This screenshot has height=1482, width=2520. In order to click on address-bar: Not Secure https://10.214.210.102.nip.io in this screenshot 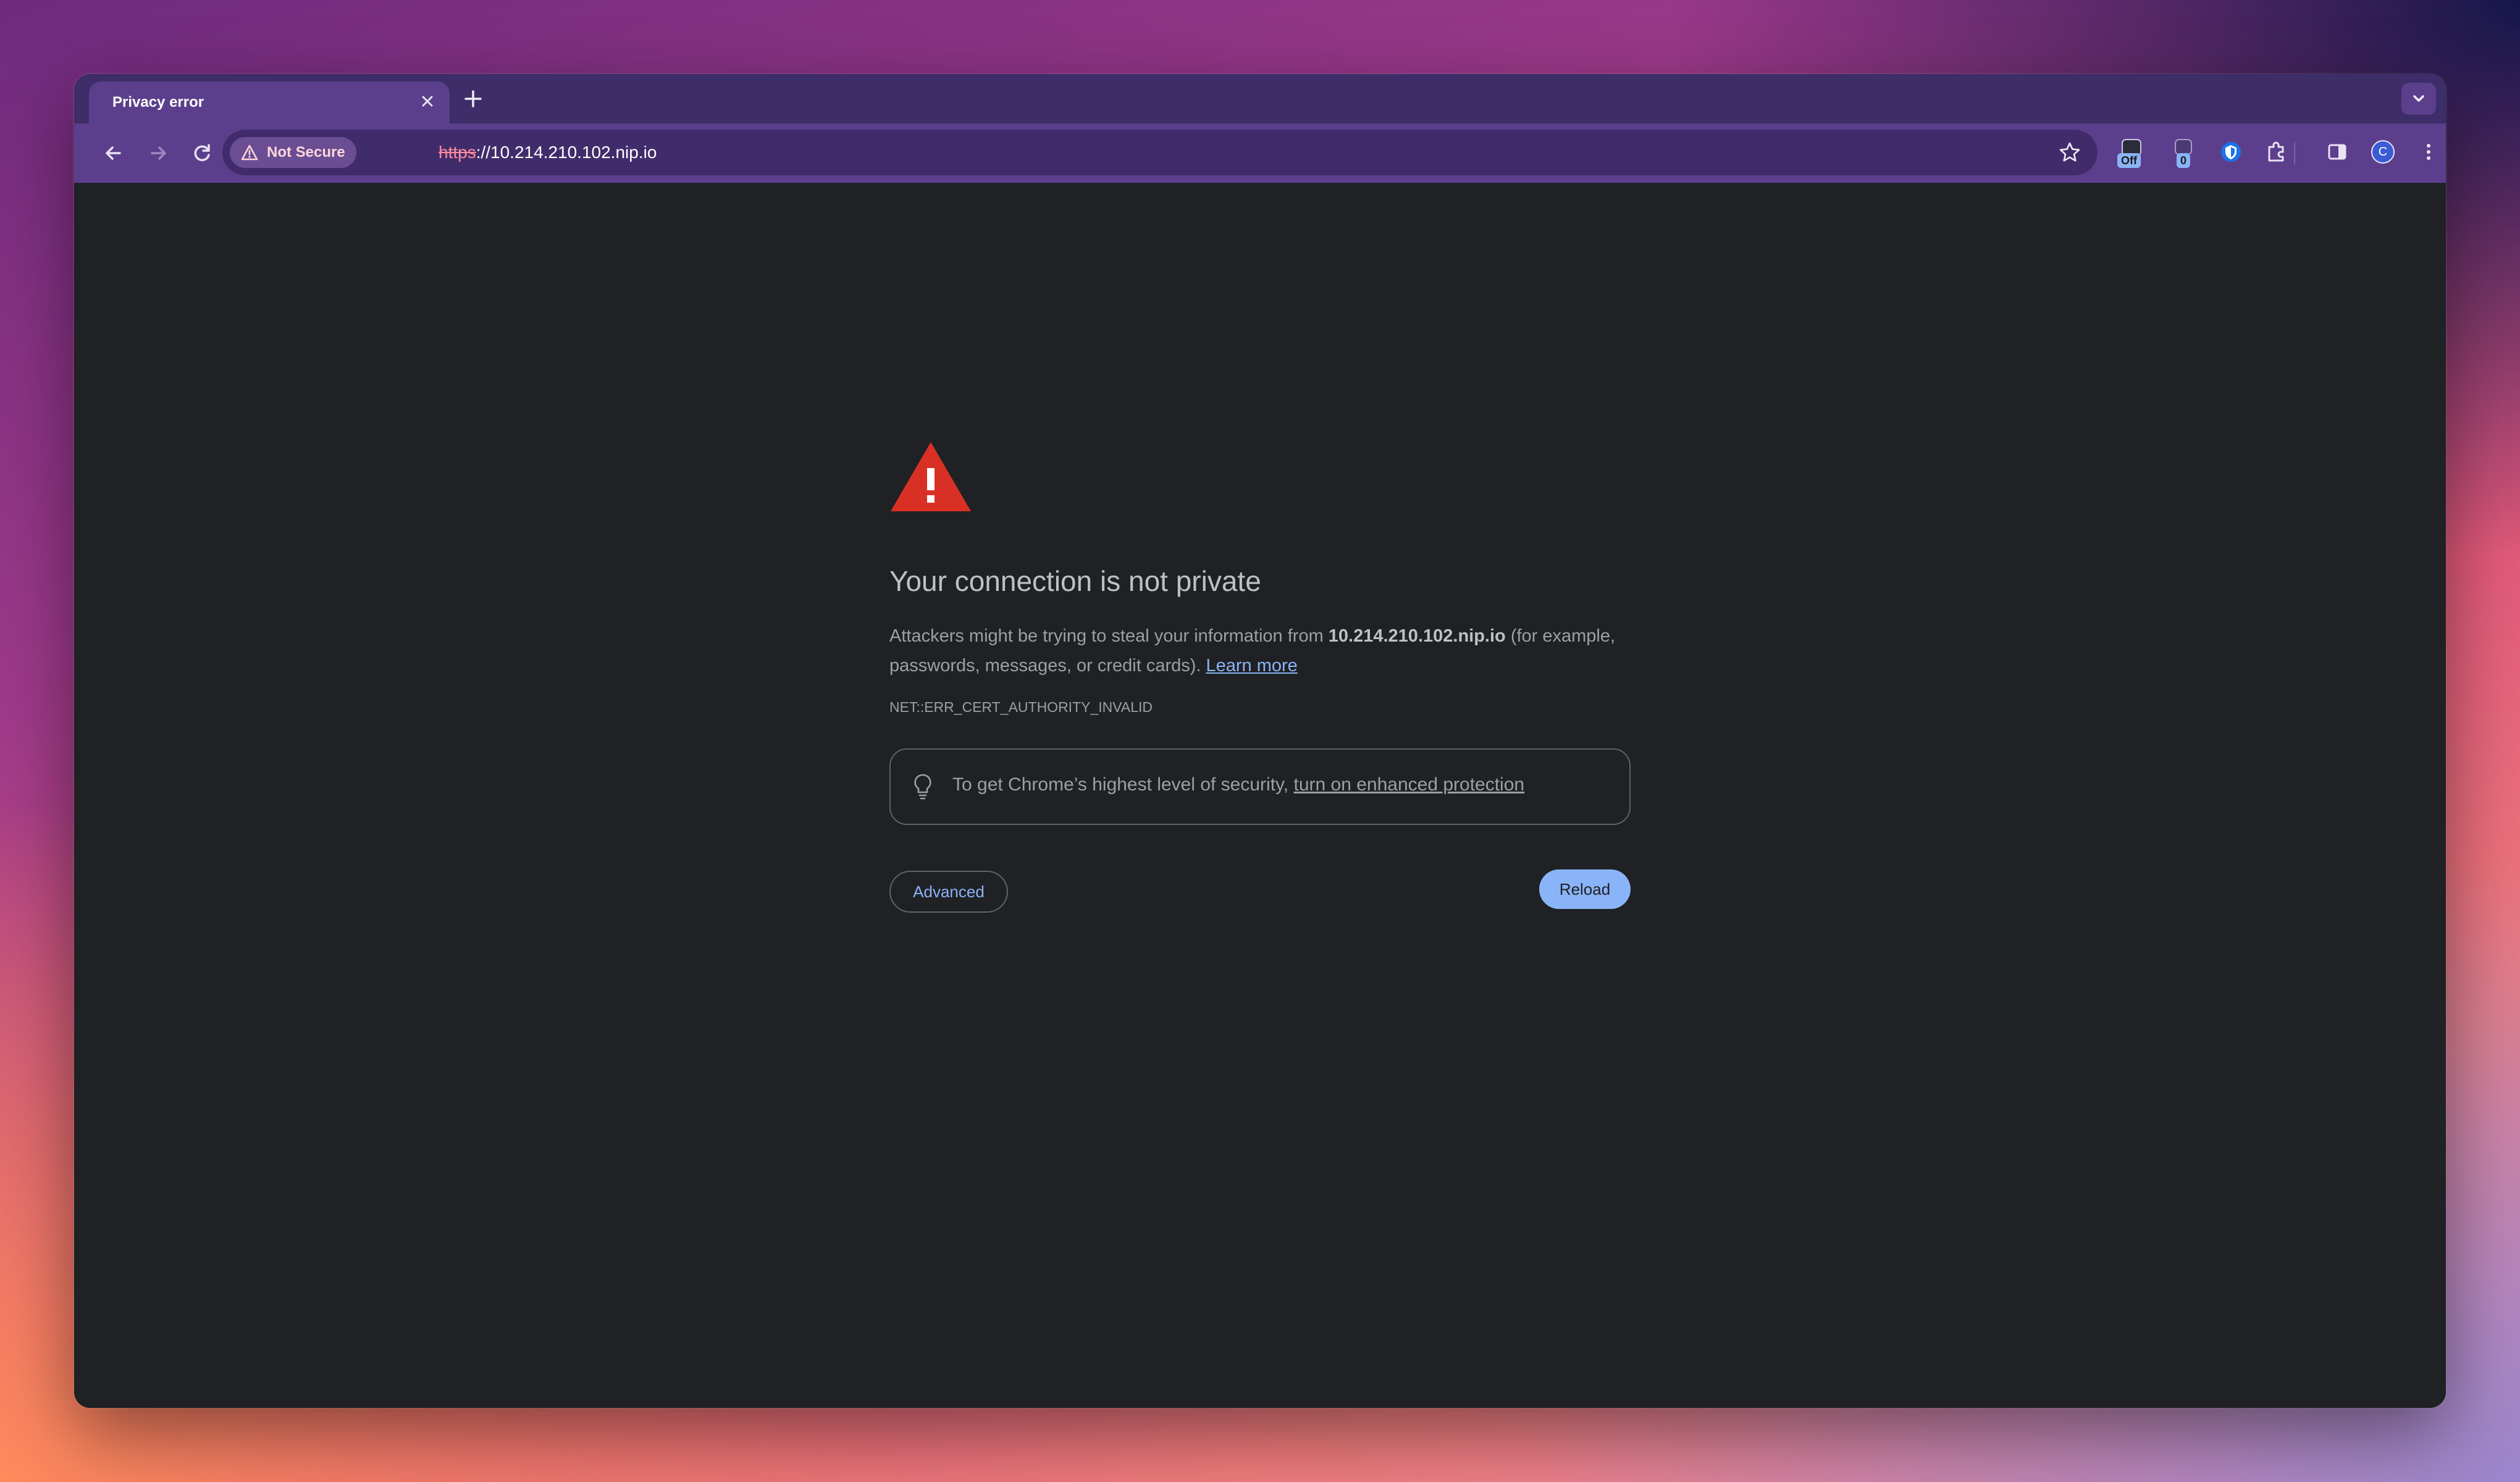, I will do `click(1160, 152)`.